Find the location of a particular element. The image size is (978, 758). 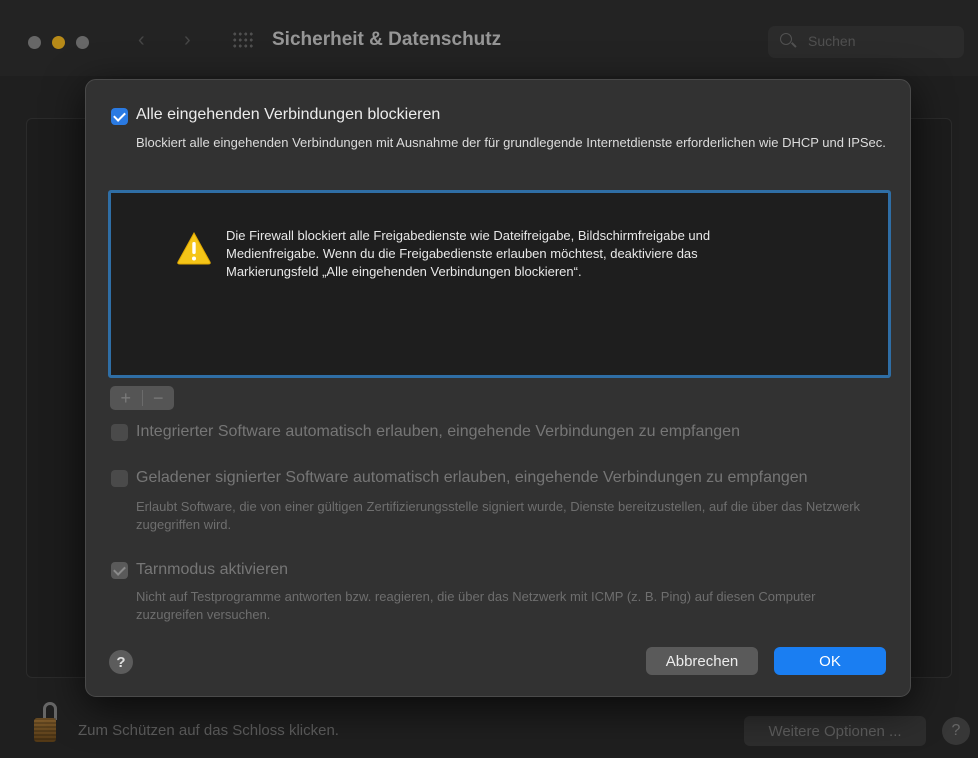

stealth-mode-label: Tarnmodus aktivieren is located at coordinates (212, 569).